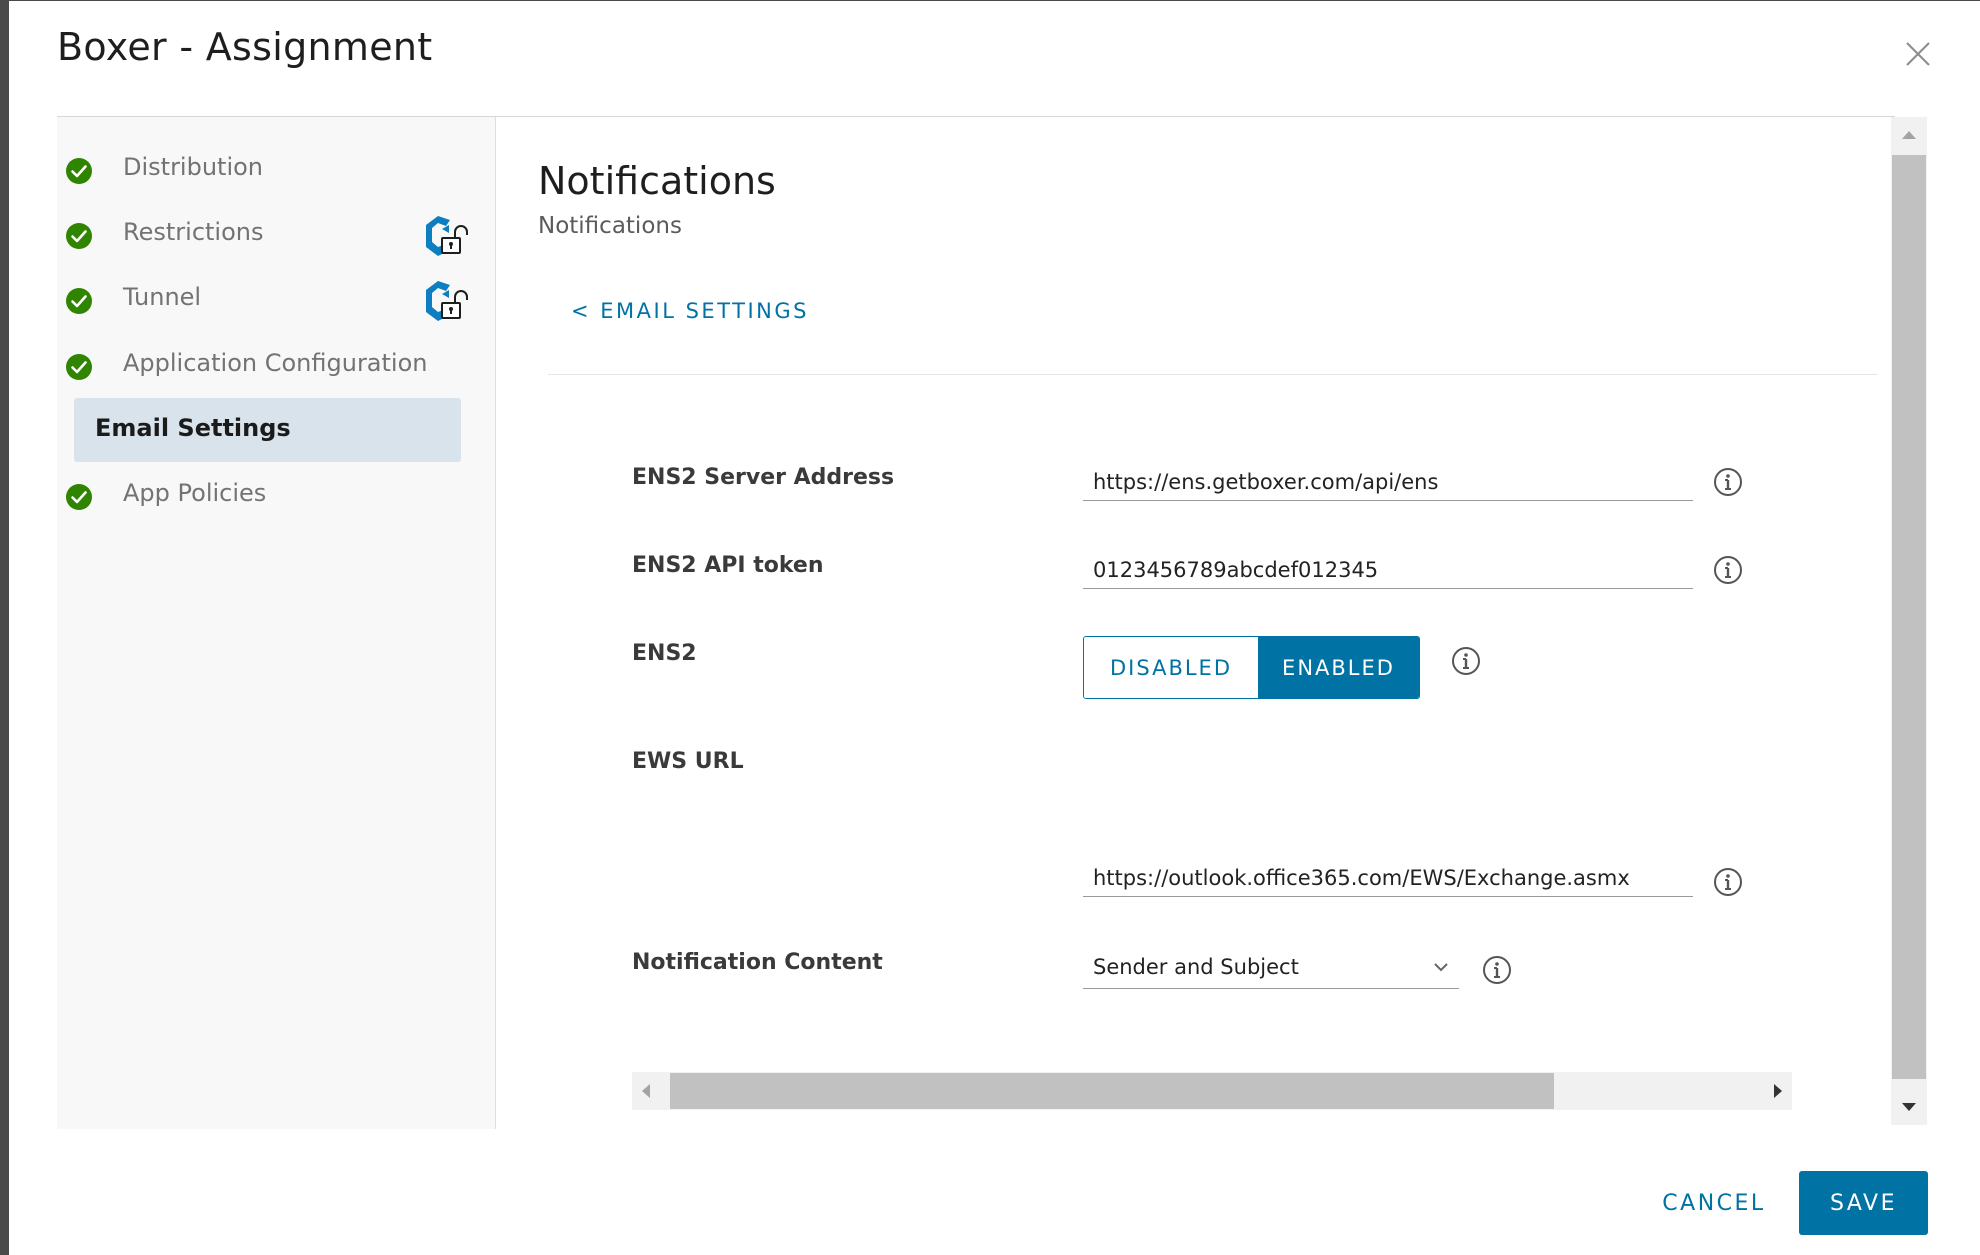  I want to click on ens2-toggle: DISABLED ENABLED, so click(1251, 667).